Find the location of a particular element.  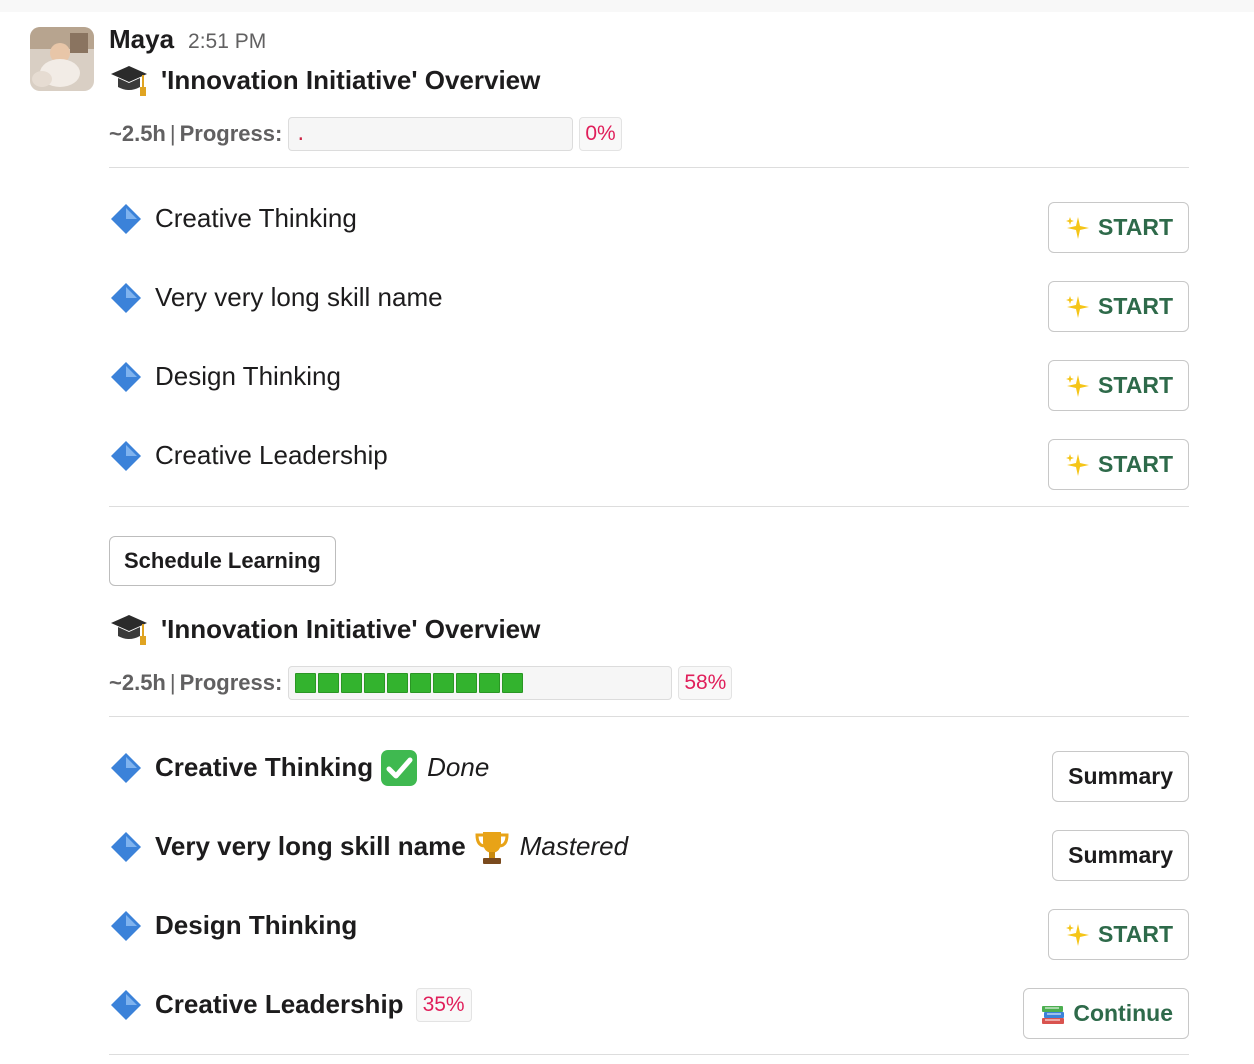

progress-line: ~2.5h | Progress: 58% is located at coordinates (649, 683).